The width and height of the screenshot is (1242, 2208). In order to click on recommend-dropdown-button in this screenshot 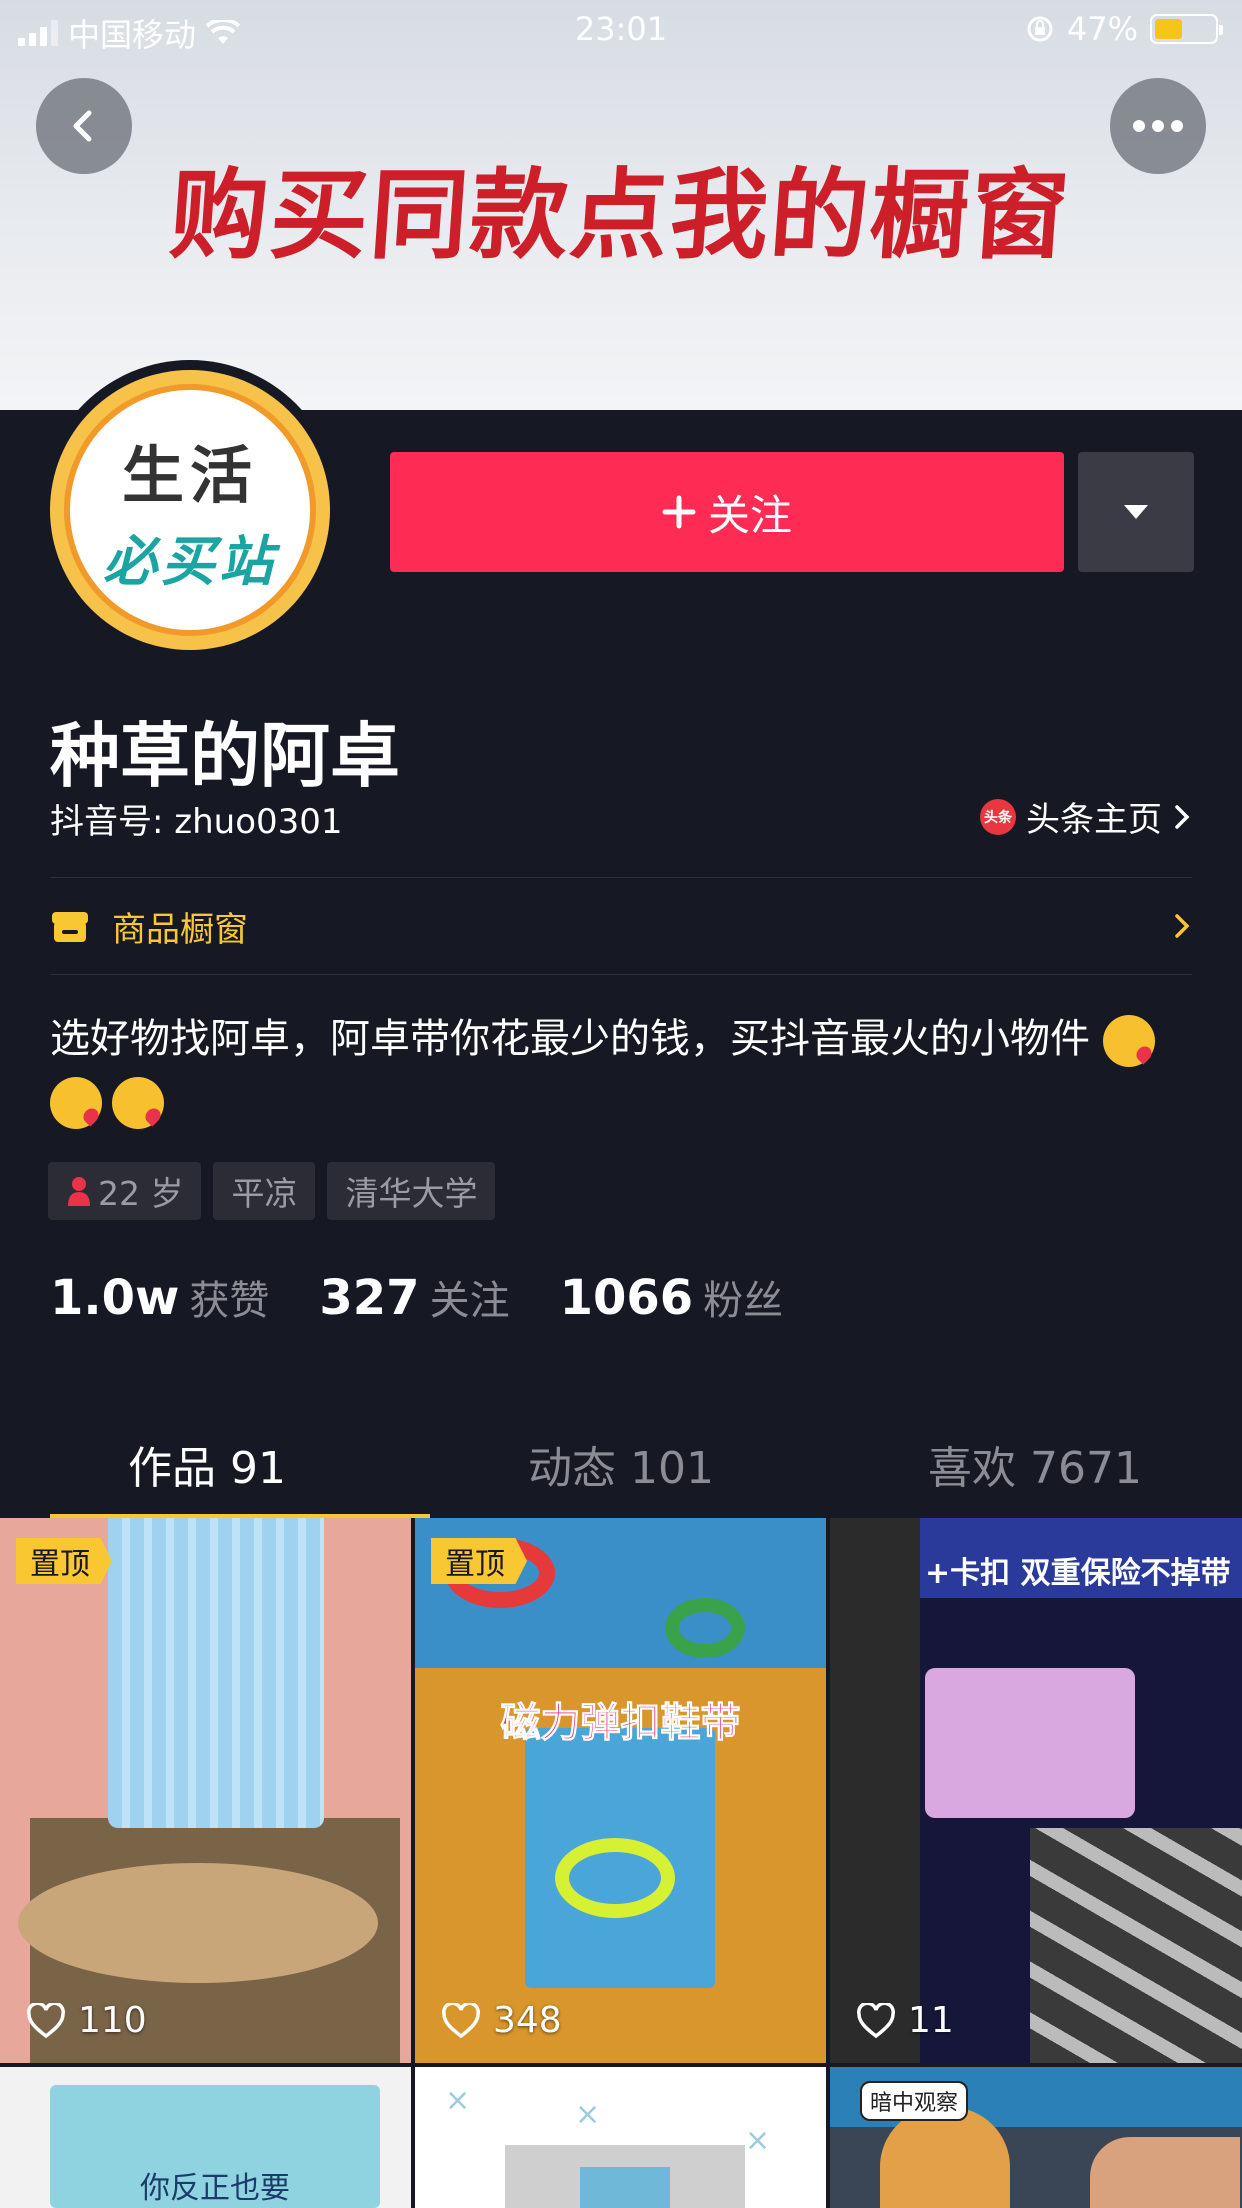, I will do `click(1136, 512)`.